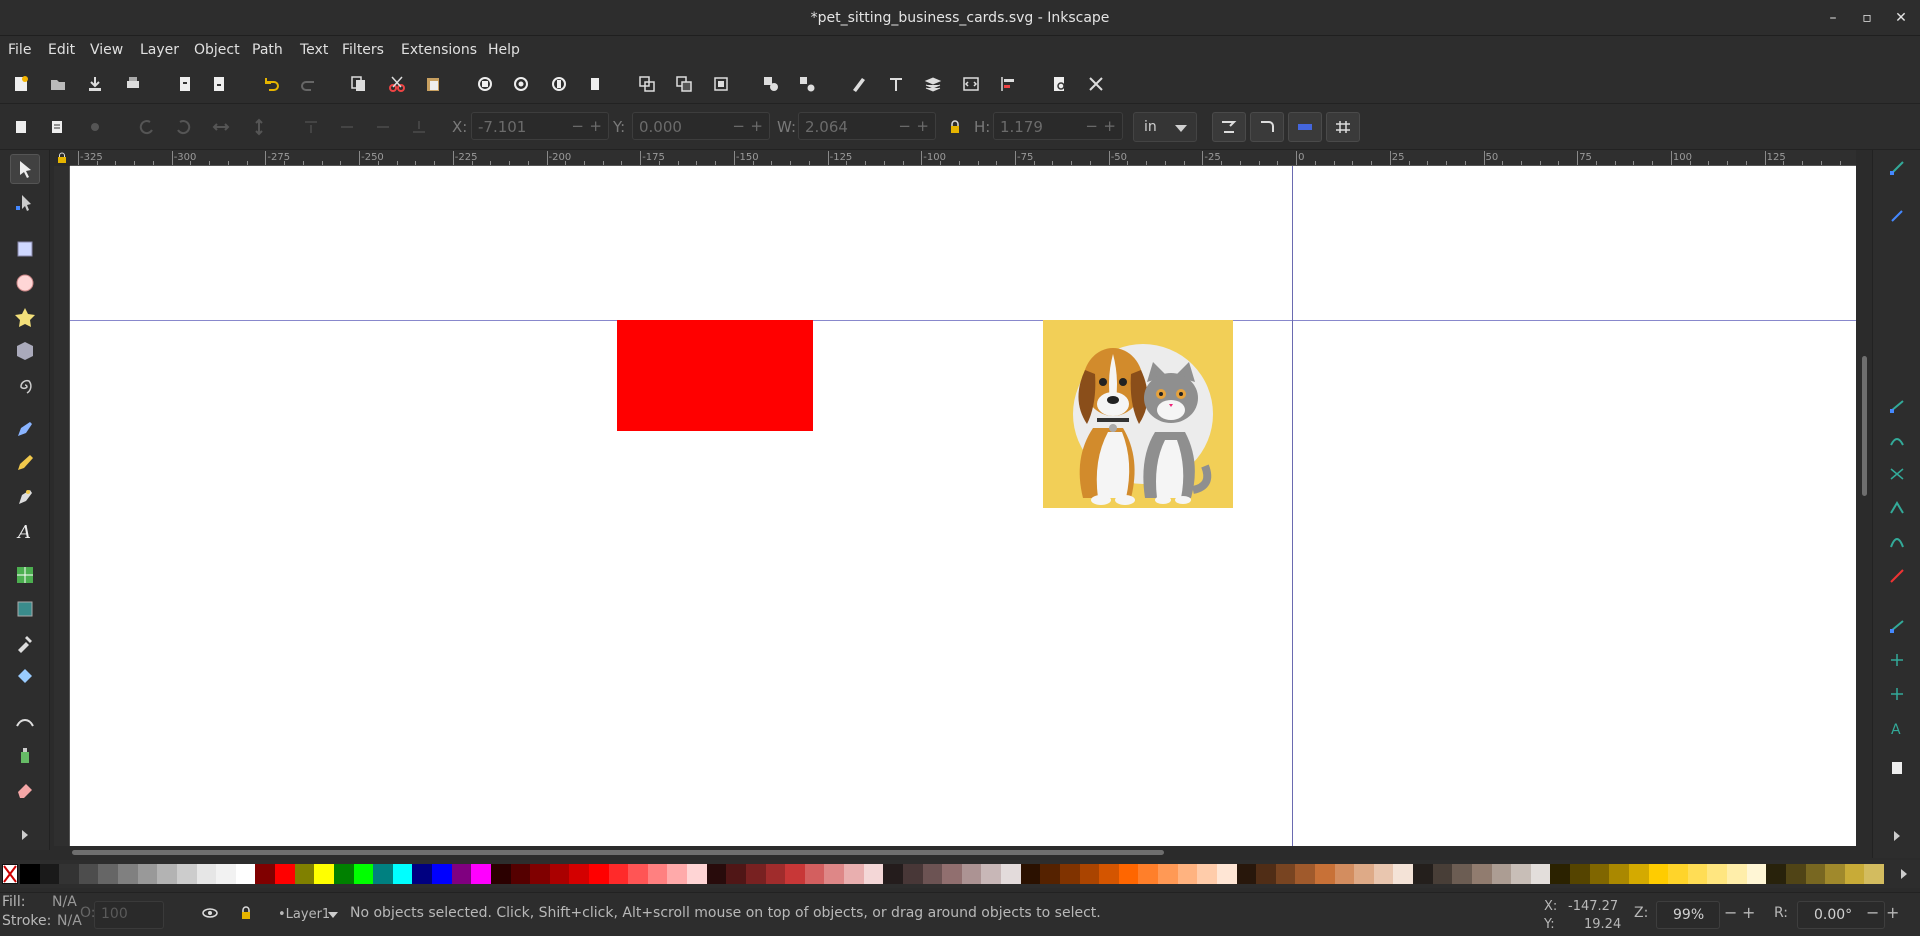 The height and width of the screenshot is (936, 1920). I want to click on zoom-width-icon, so click(595, 84).